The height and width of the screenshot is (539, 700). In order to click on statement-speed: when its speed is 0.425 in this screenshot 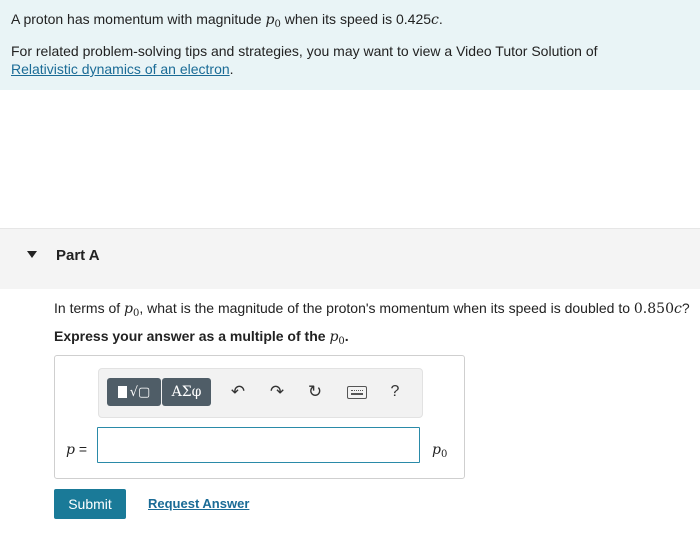, I will do `click(356, 19)`.